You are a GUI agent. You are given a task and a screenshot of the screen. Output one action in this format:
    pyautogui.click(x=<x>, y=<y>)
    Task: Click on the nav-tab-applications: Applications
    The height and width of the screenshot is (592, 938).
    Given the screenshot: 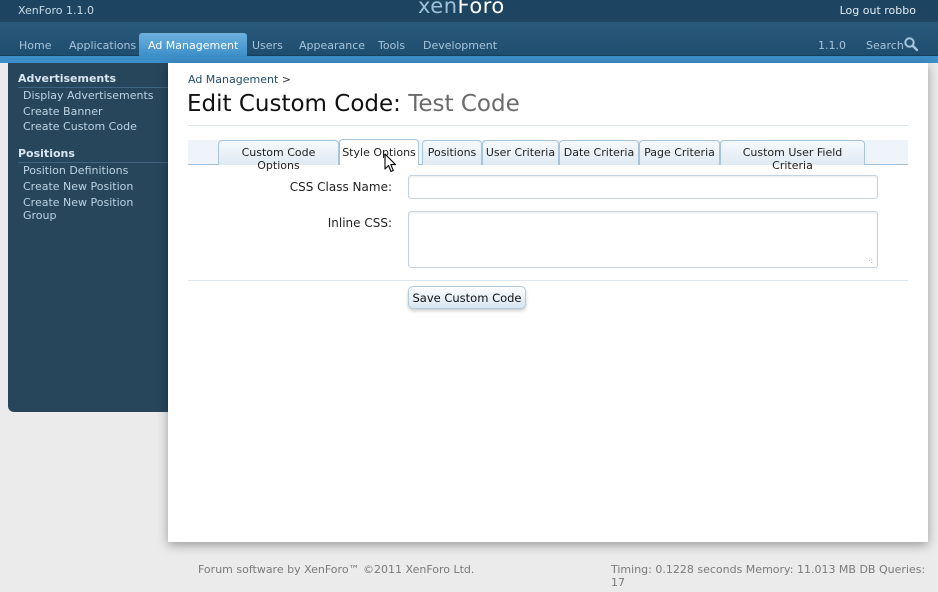 What is the action you would take?
    pyautogui.click(x=102, y=45)
    